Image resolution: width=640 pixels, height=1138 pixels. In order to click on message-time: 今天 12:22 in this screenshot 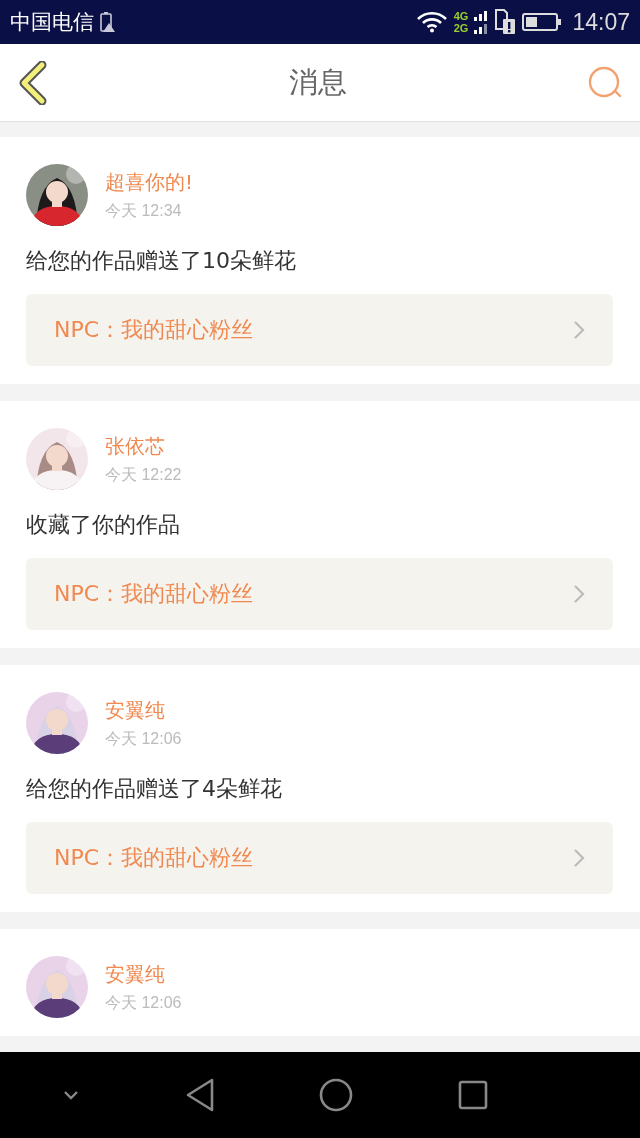, I will do `click(143, 474)`.